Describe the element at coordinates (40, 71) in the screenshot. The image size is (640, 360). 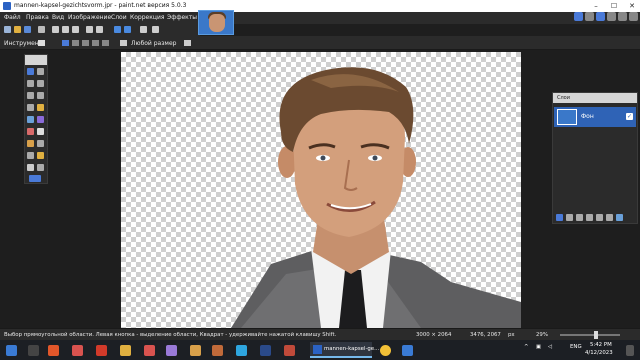
I see `move-selected-tool-icon` at that location.